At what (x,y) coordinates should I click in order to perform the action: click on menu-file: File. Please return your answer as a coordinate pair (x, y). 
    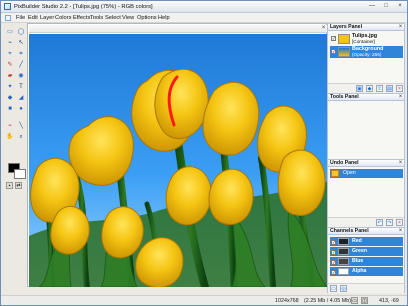
    Looking at the image, I should click on (20, 18).